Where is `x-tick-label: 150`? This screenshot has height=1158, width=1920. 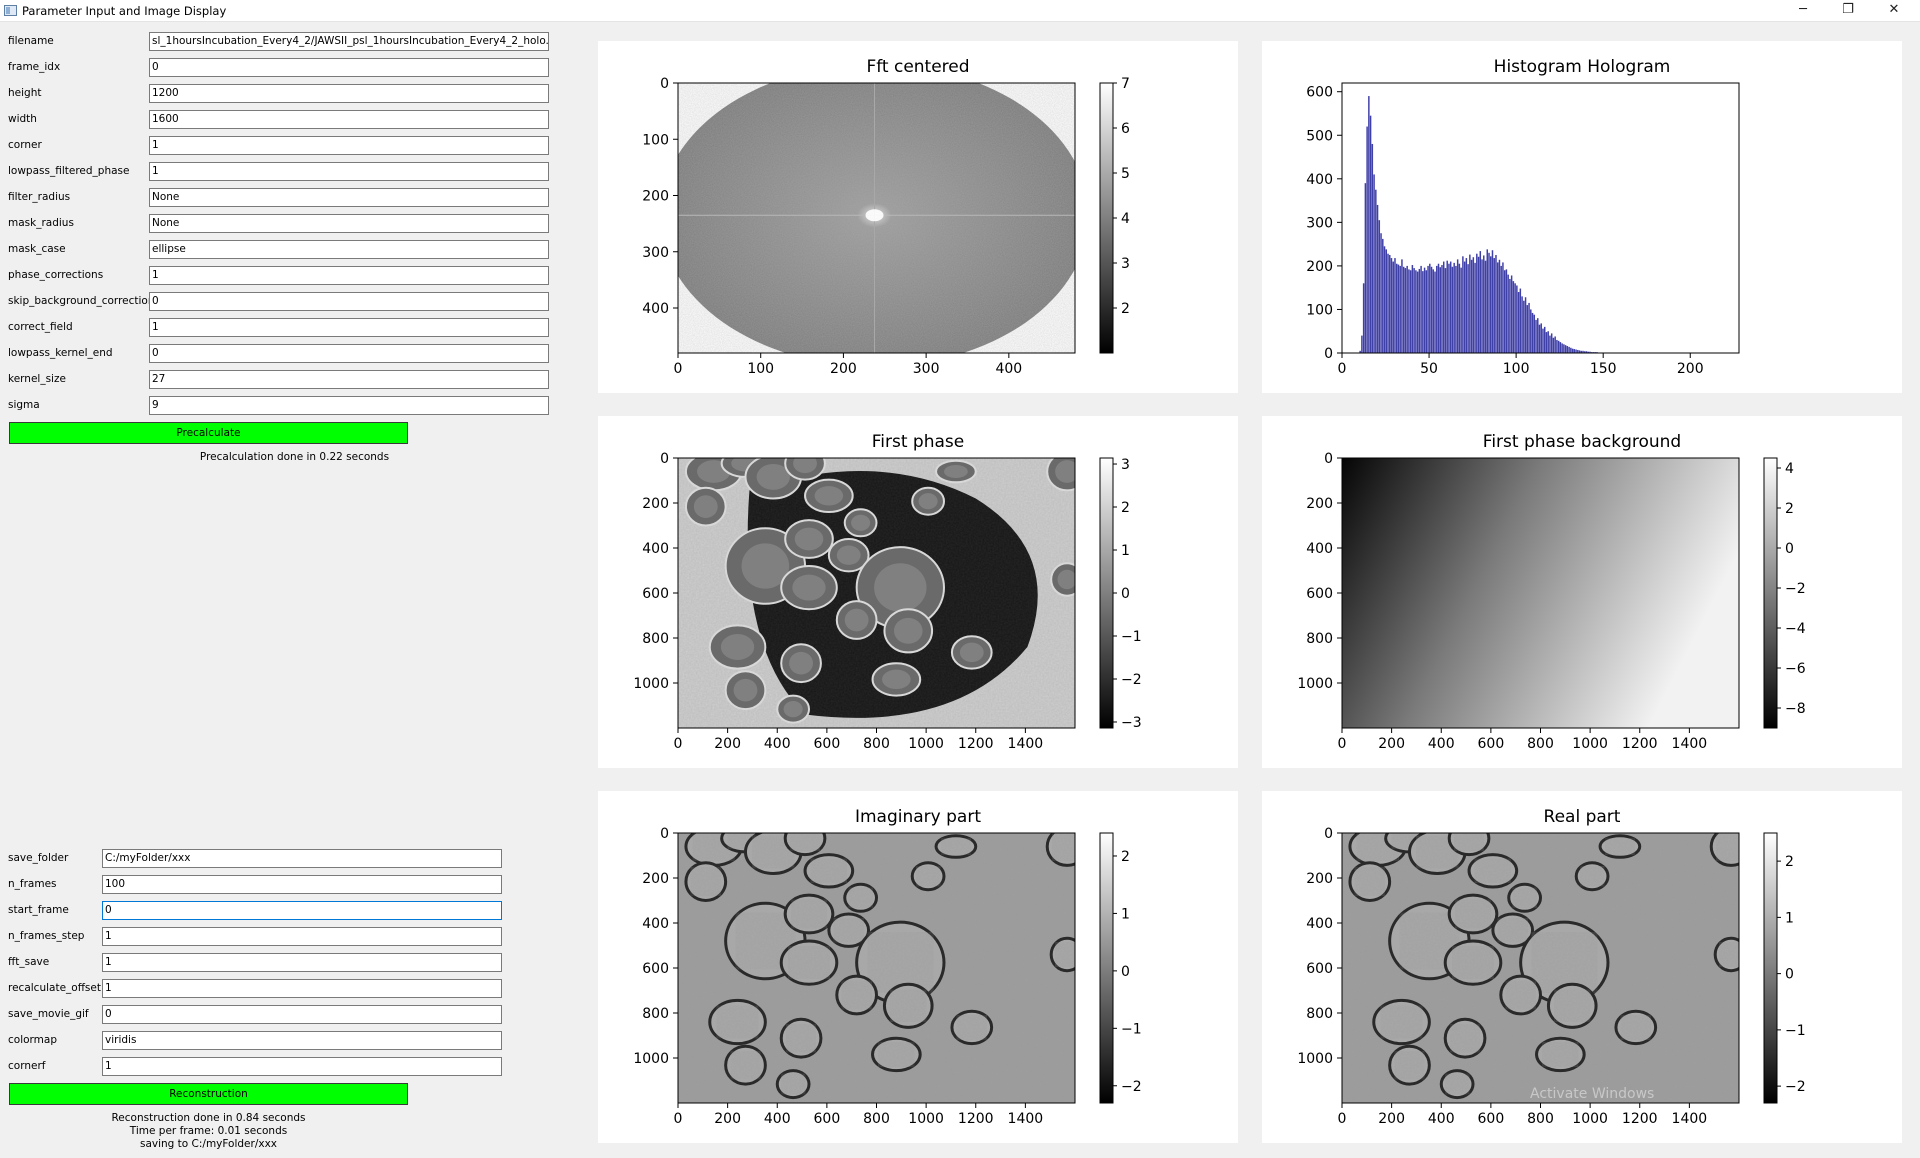 x-tick-label: 150 is located at coordinates (1603, 369).